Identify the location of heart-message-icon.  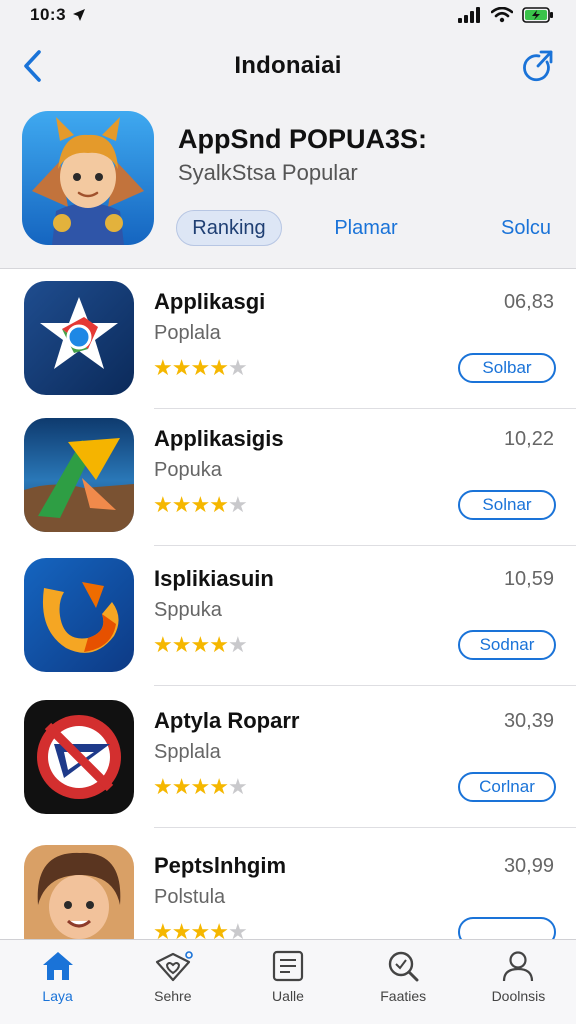
(174, 966).